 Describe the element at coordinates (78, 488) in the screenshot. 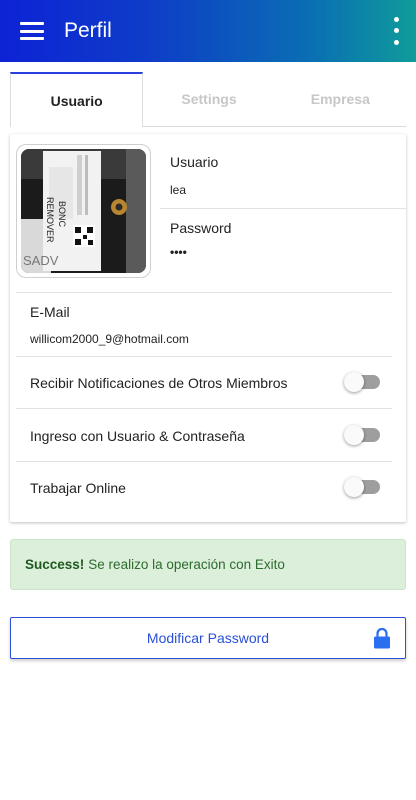

I see `setting-online-label: Trabajar Online` at that location.